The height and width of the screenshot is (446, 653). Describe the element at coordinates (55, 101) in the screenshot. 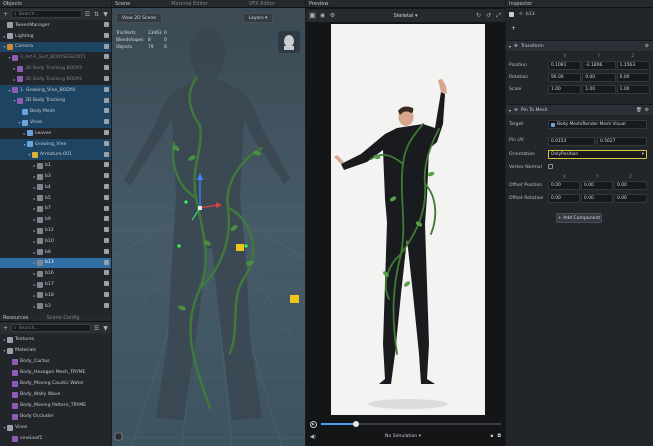

I see `object-item: ▾ 3D Body Tracking` at that location.